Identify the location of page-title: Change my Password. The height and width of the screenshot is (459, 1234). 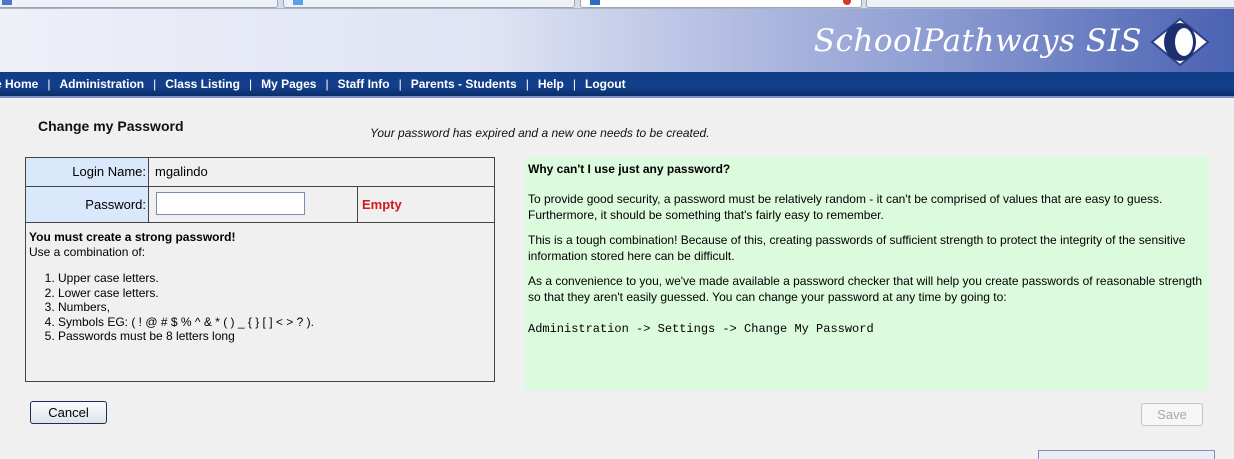
(111, 126).